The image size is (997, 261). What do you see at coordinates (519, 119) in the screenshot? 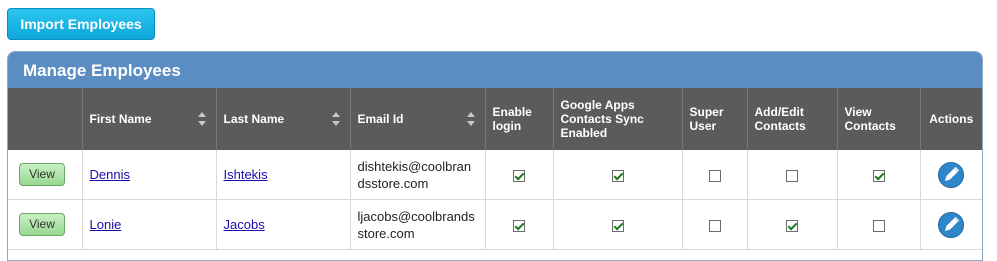
I see `header-enable-login: Enable login` at bounding box center [519, 119].